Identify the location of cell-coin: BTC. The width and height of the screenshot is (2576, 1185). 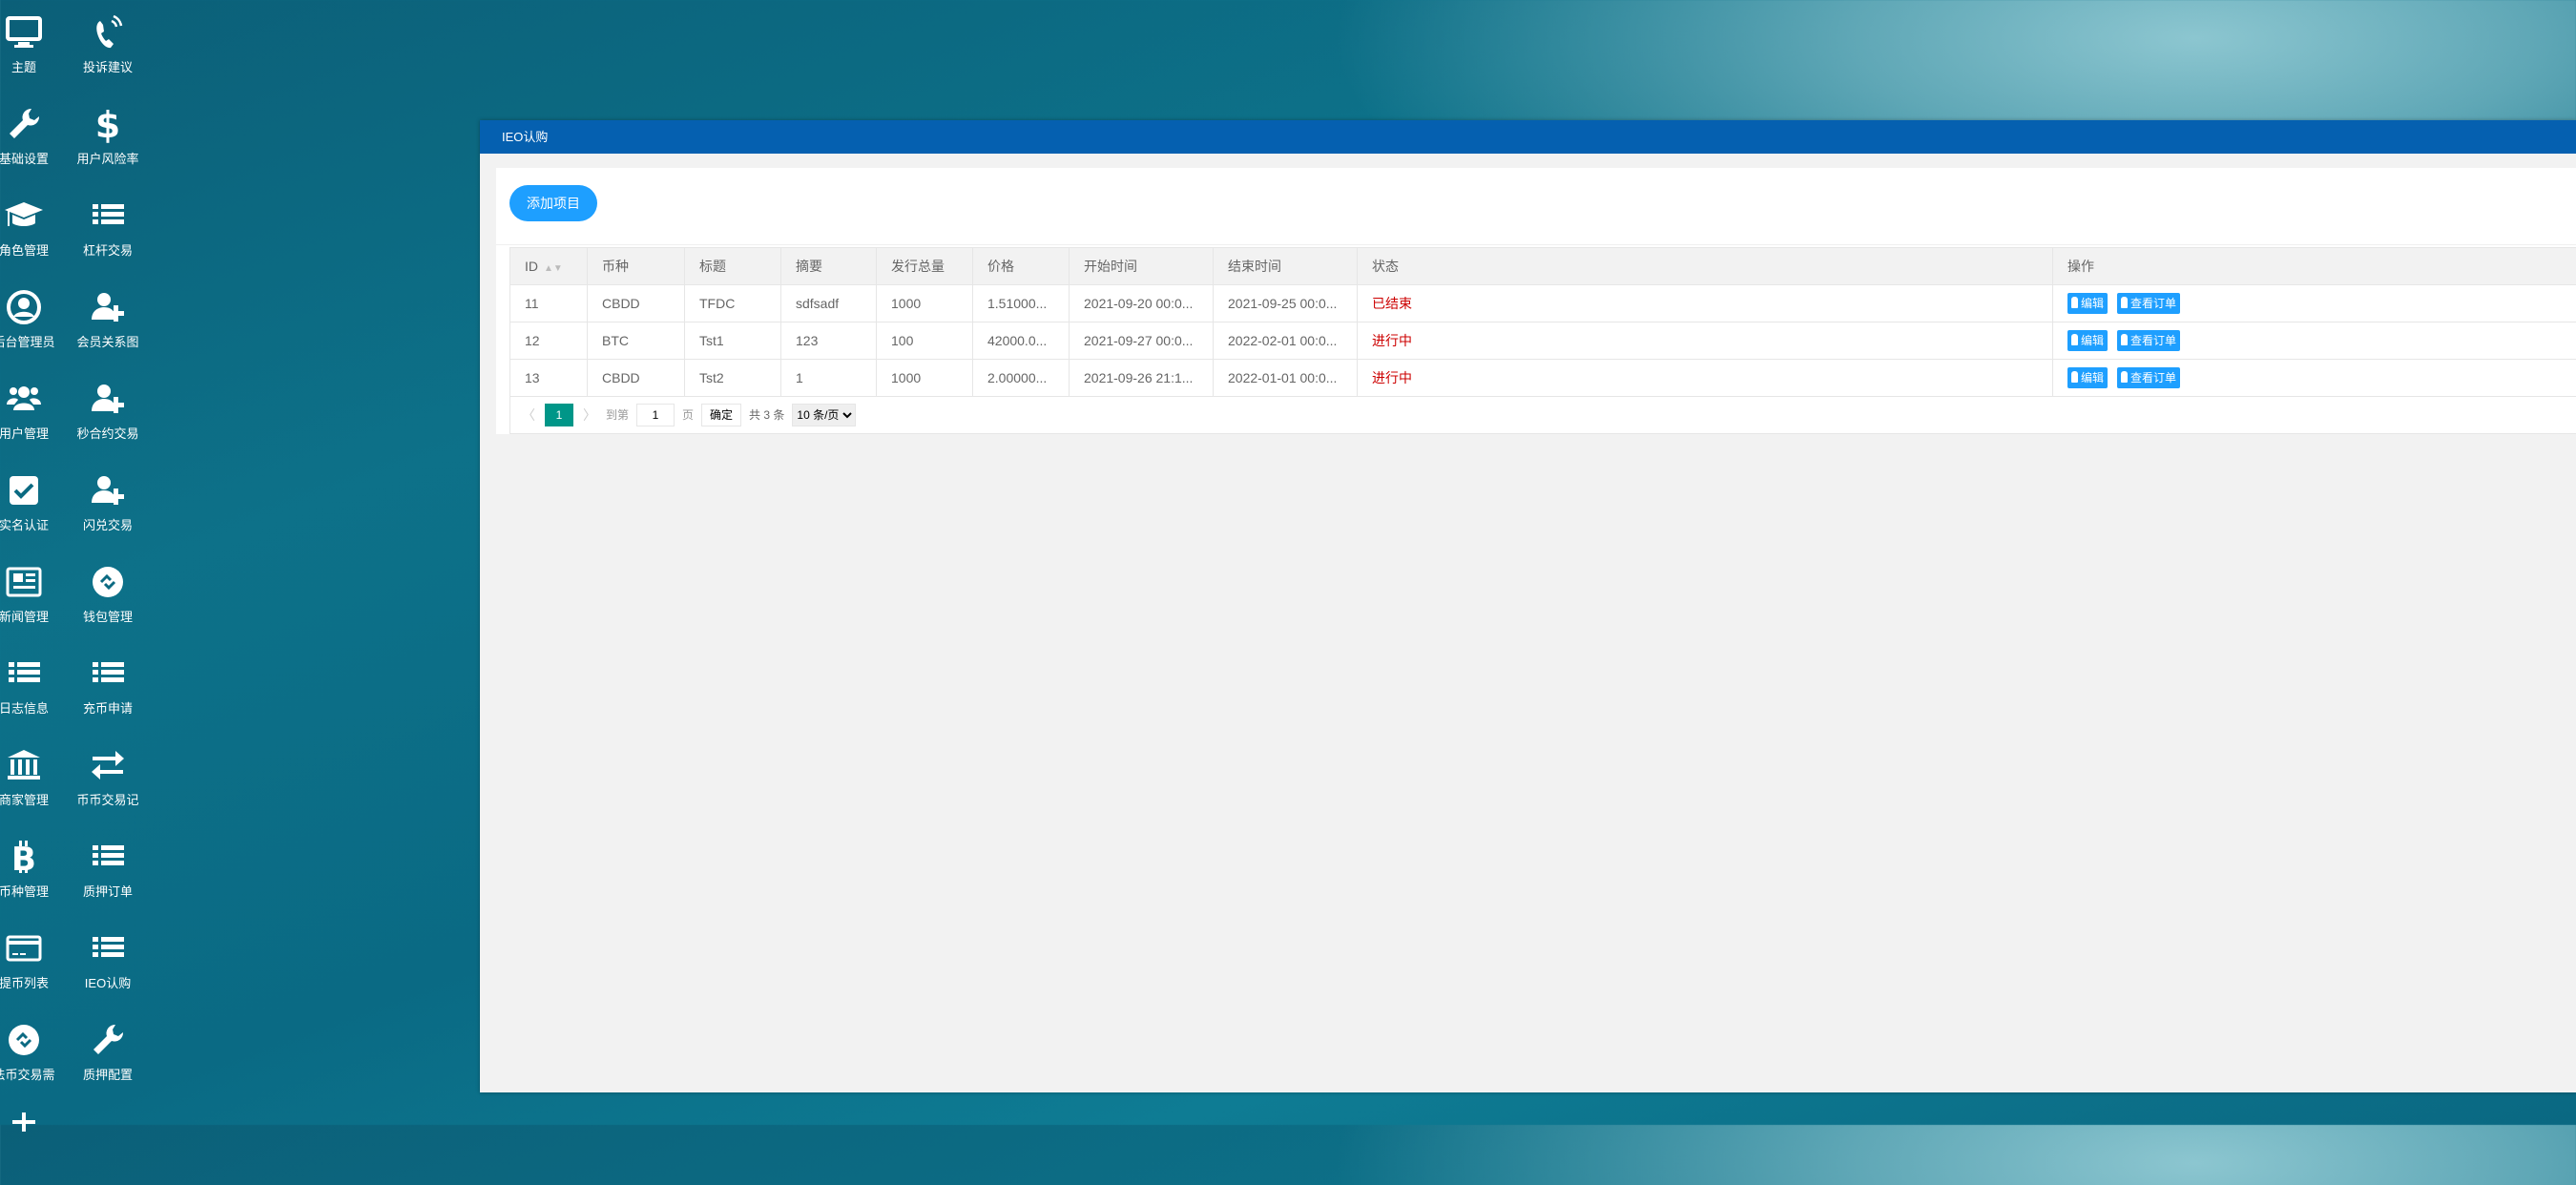
(636, 341).